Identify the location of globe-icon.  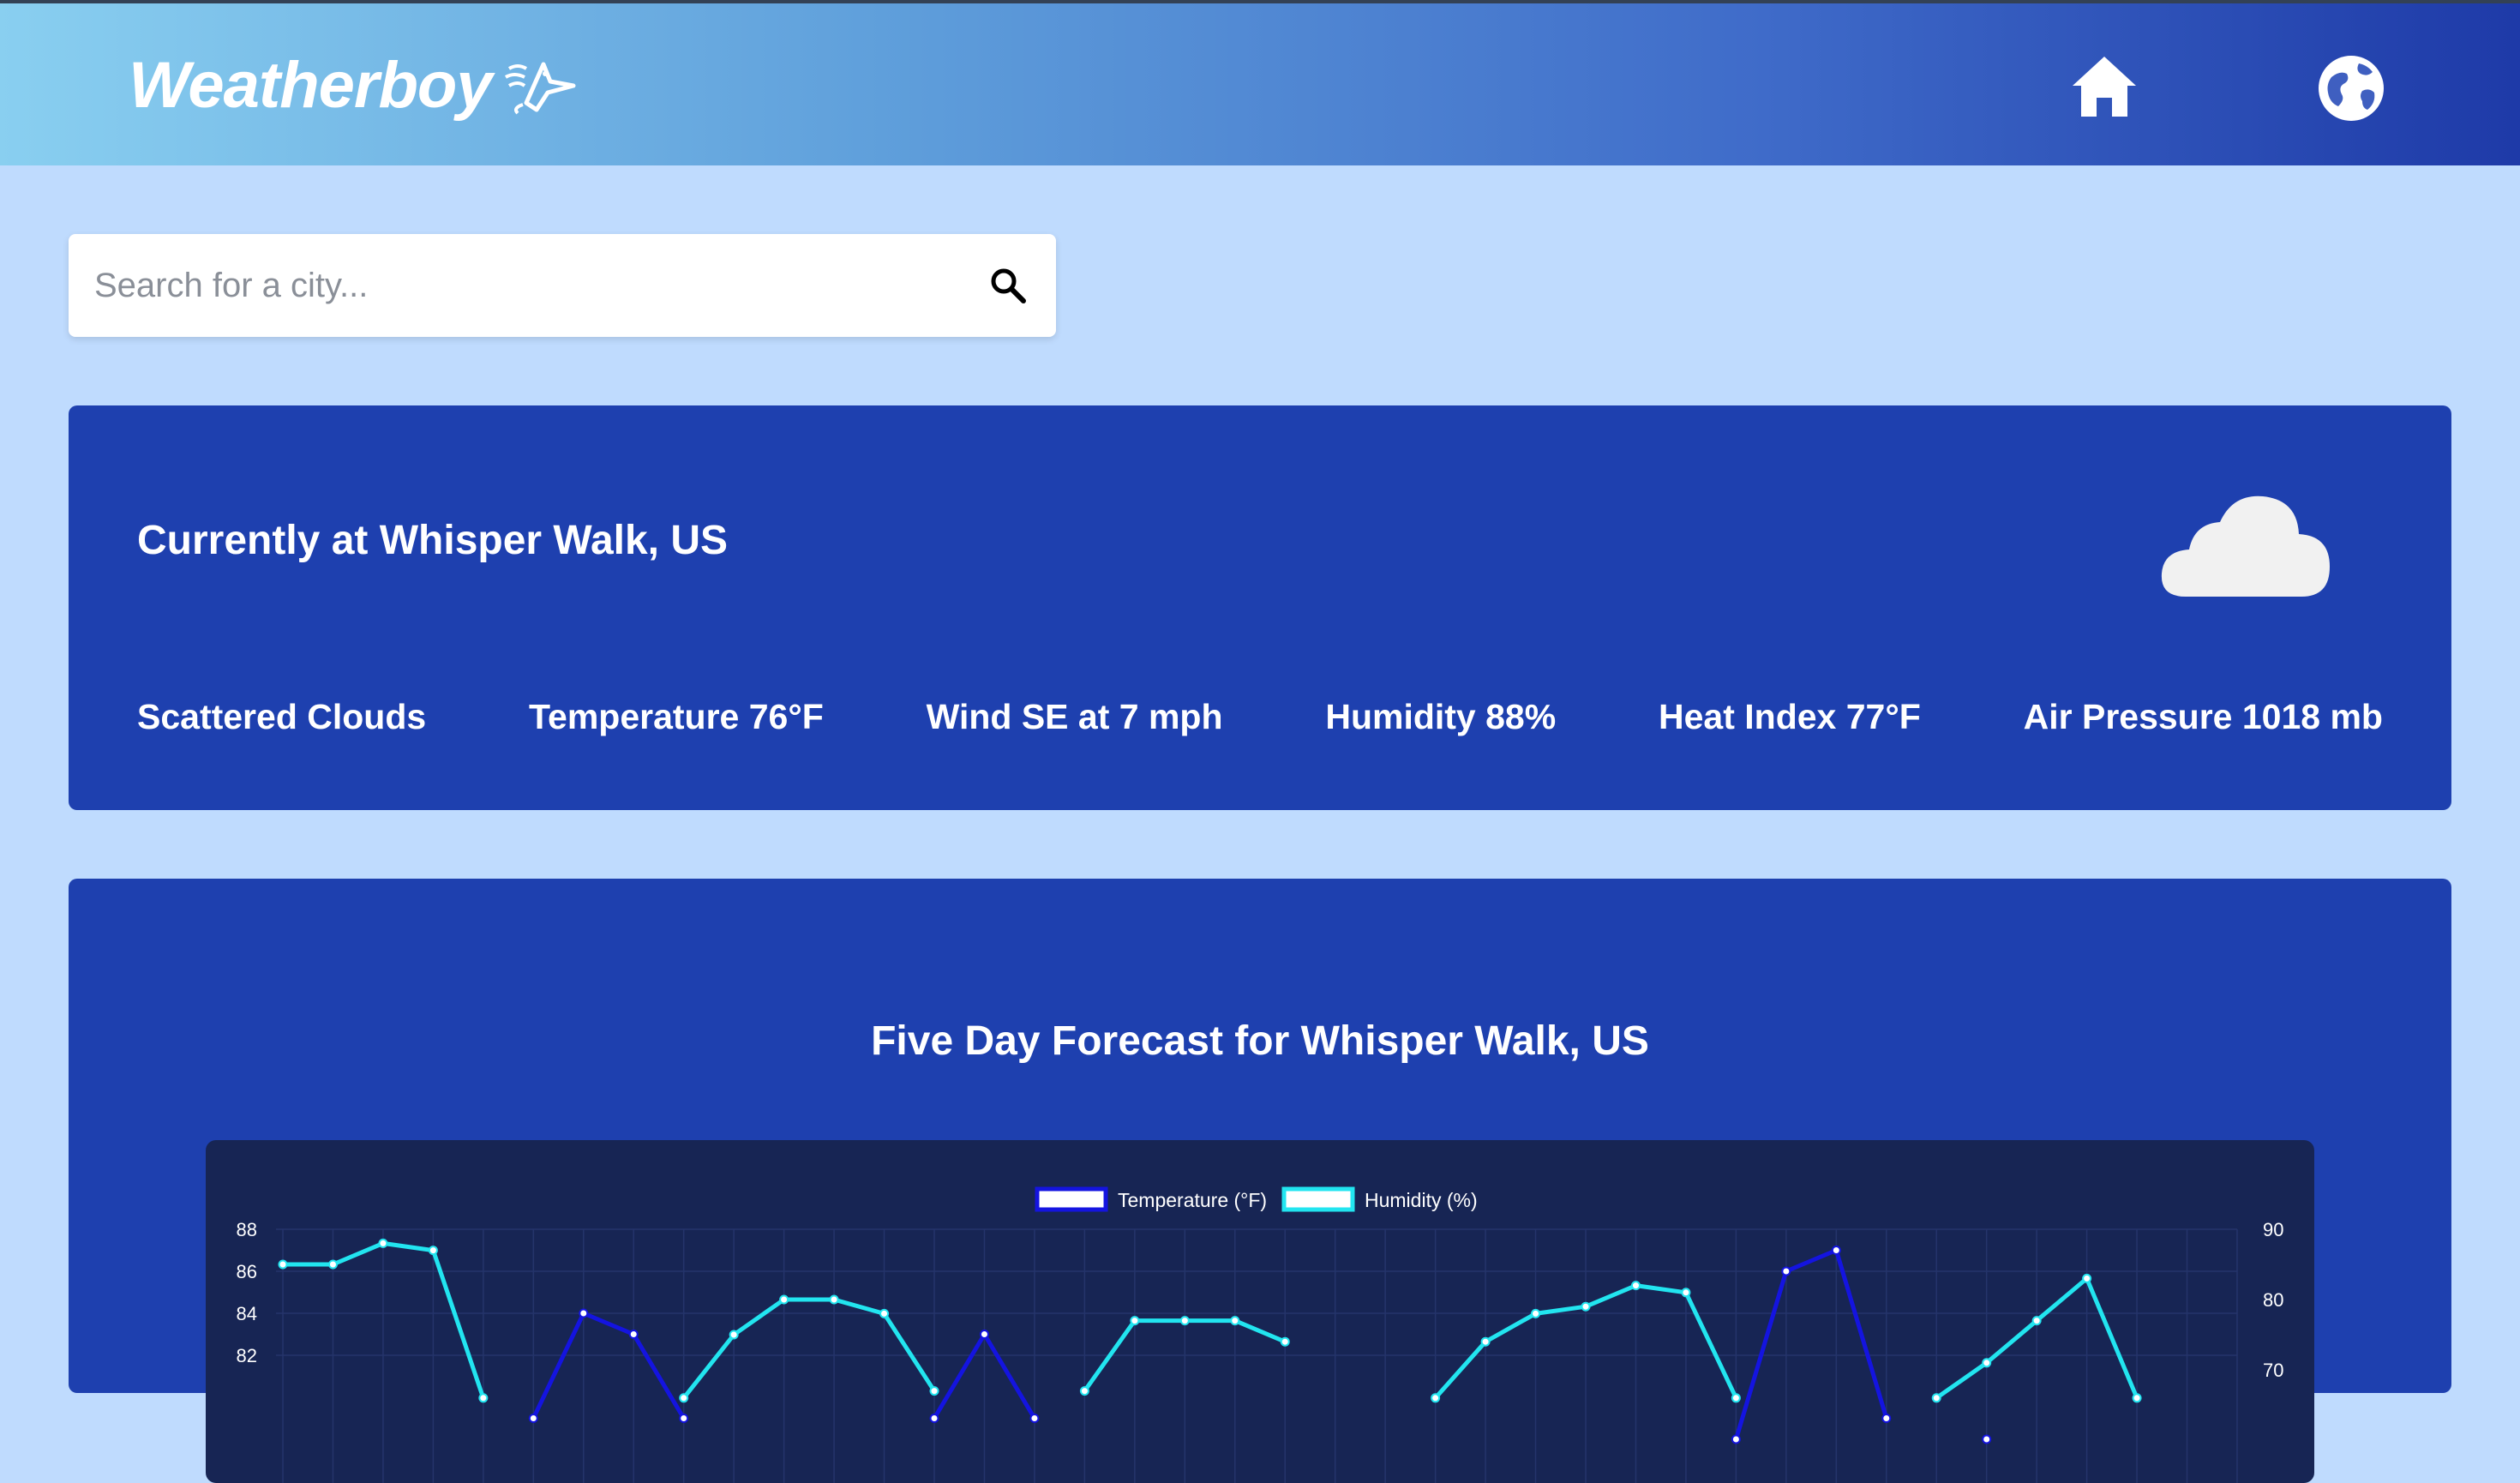
(2351, 88).